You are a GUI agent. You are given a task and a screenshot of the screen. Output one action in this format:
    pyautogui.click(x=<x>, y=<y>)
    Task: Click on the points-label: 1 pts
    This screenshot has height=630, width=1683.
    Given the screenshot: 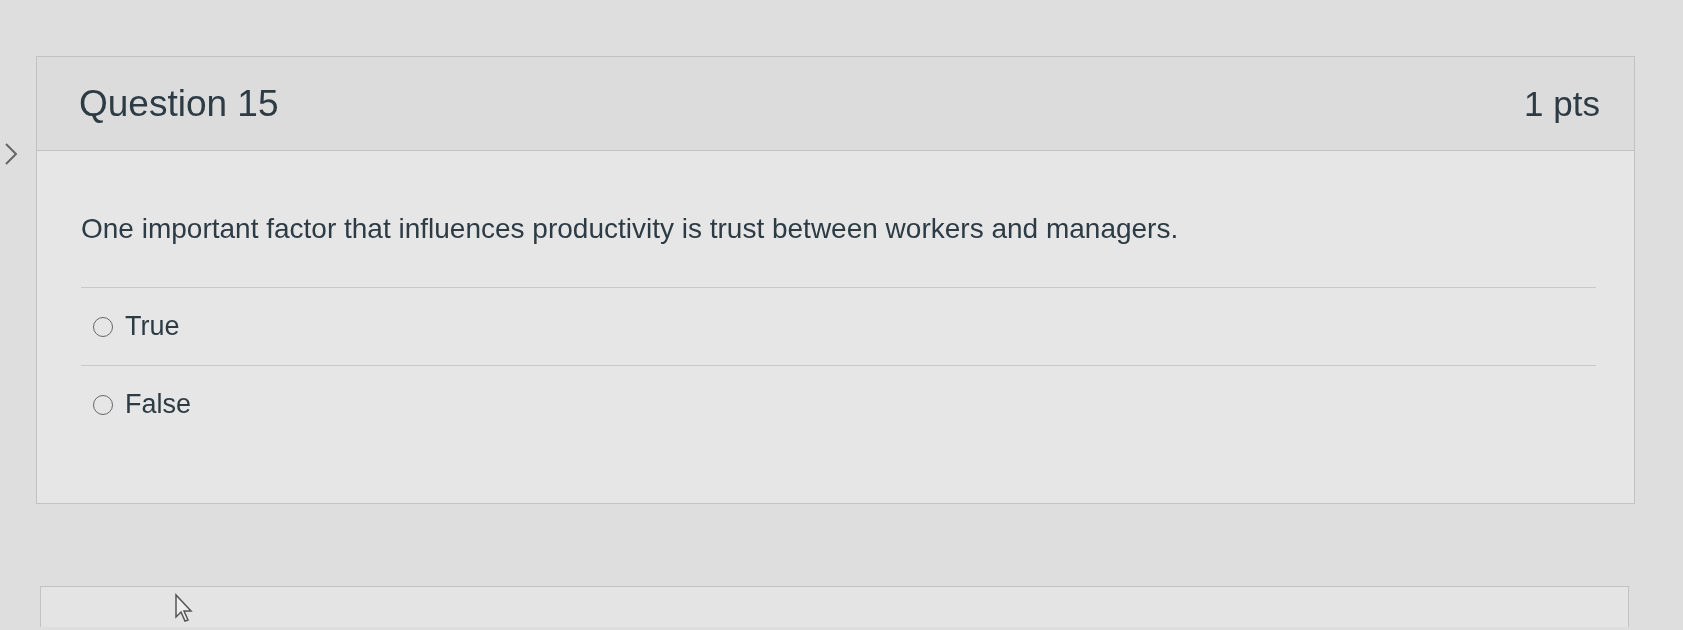 What is the action you would take?
    pyautogui.click(x=1562, y=103)
    